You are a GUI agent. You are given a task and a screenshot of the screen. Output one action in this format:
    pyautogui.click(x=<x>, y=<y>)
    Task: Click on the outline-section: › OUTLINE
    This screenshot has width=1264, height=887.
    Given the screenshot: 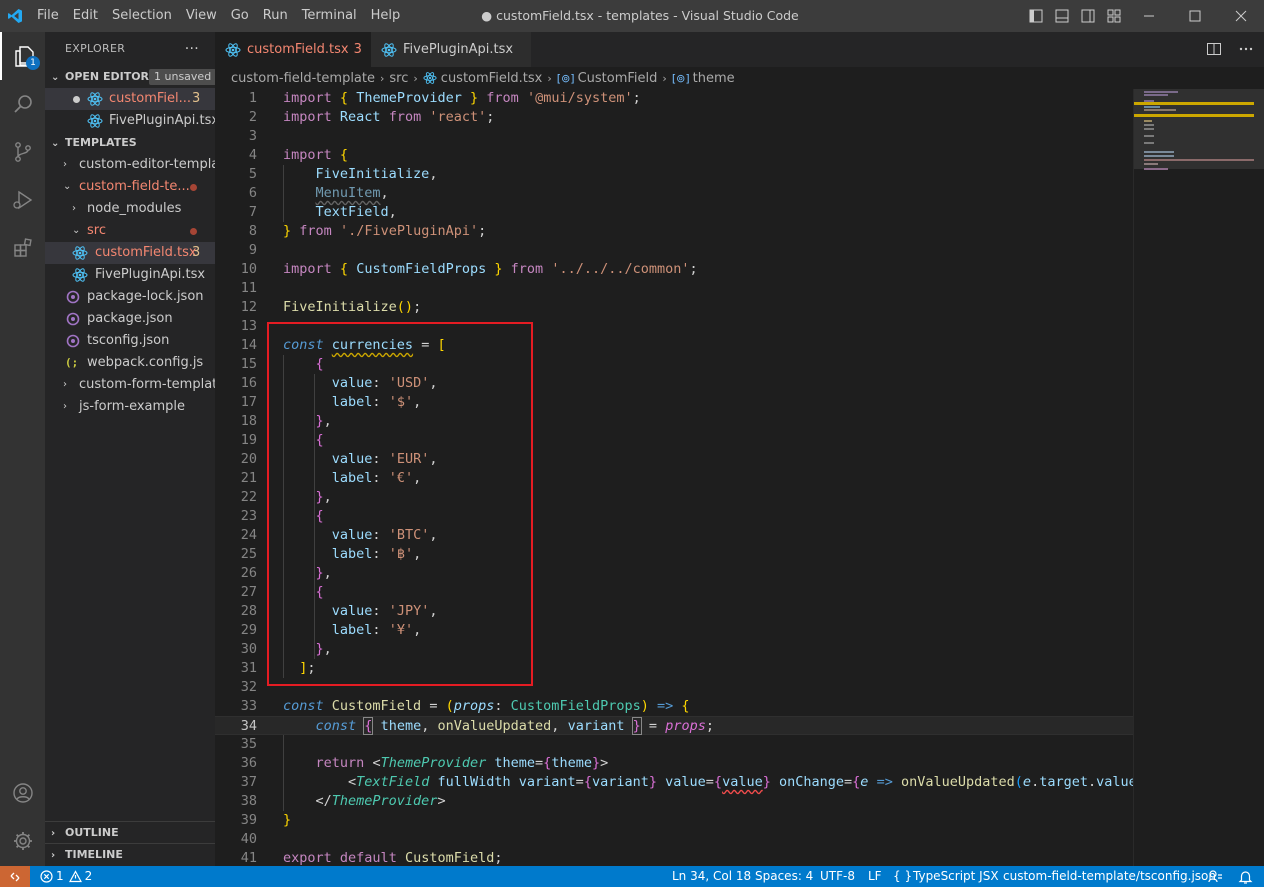 What is the action you would take?
    pyautogui.click(x=130, y=832)
    